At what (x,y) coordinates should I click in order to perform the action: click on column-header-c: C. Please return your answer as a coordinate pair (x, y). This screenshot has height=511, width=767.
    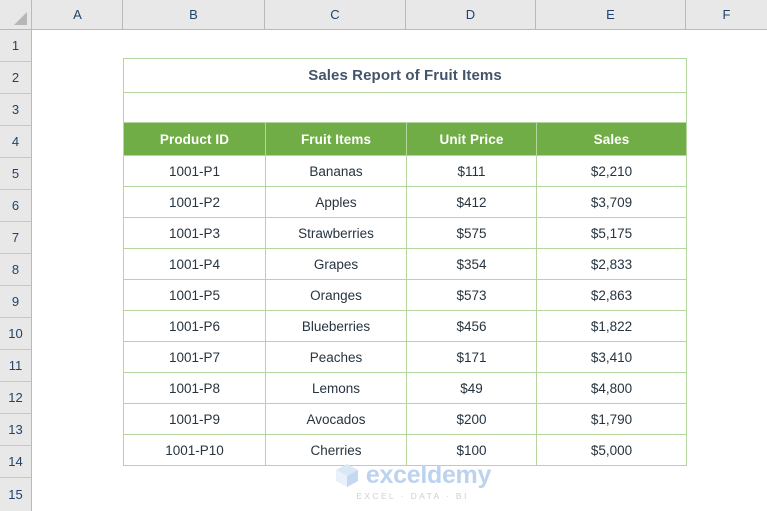
    Looking at the image, I should click on (335, 14).